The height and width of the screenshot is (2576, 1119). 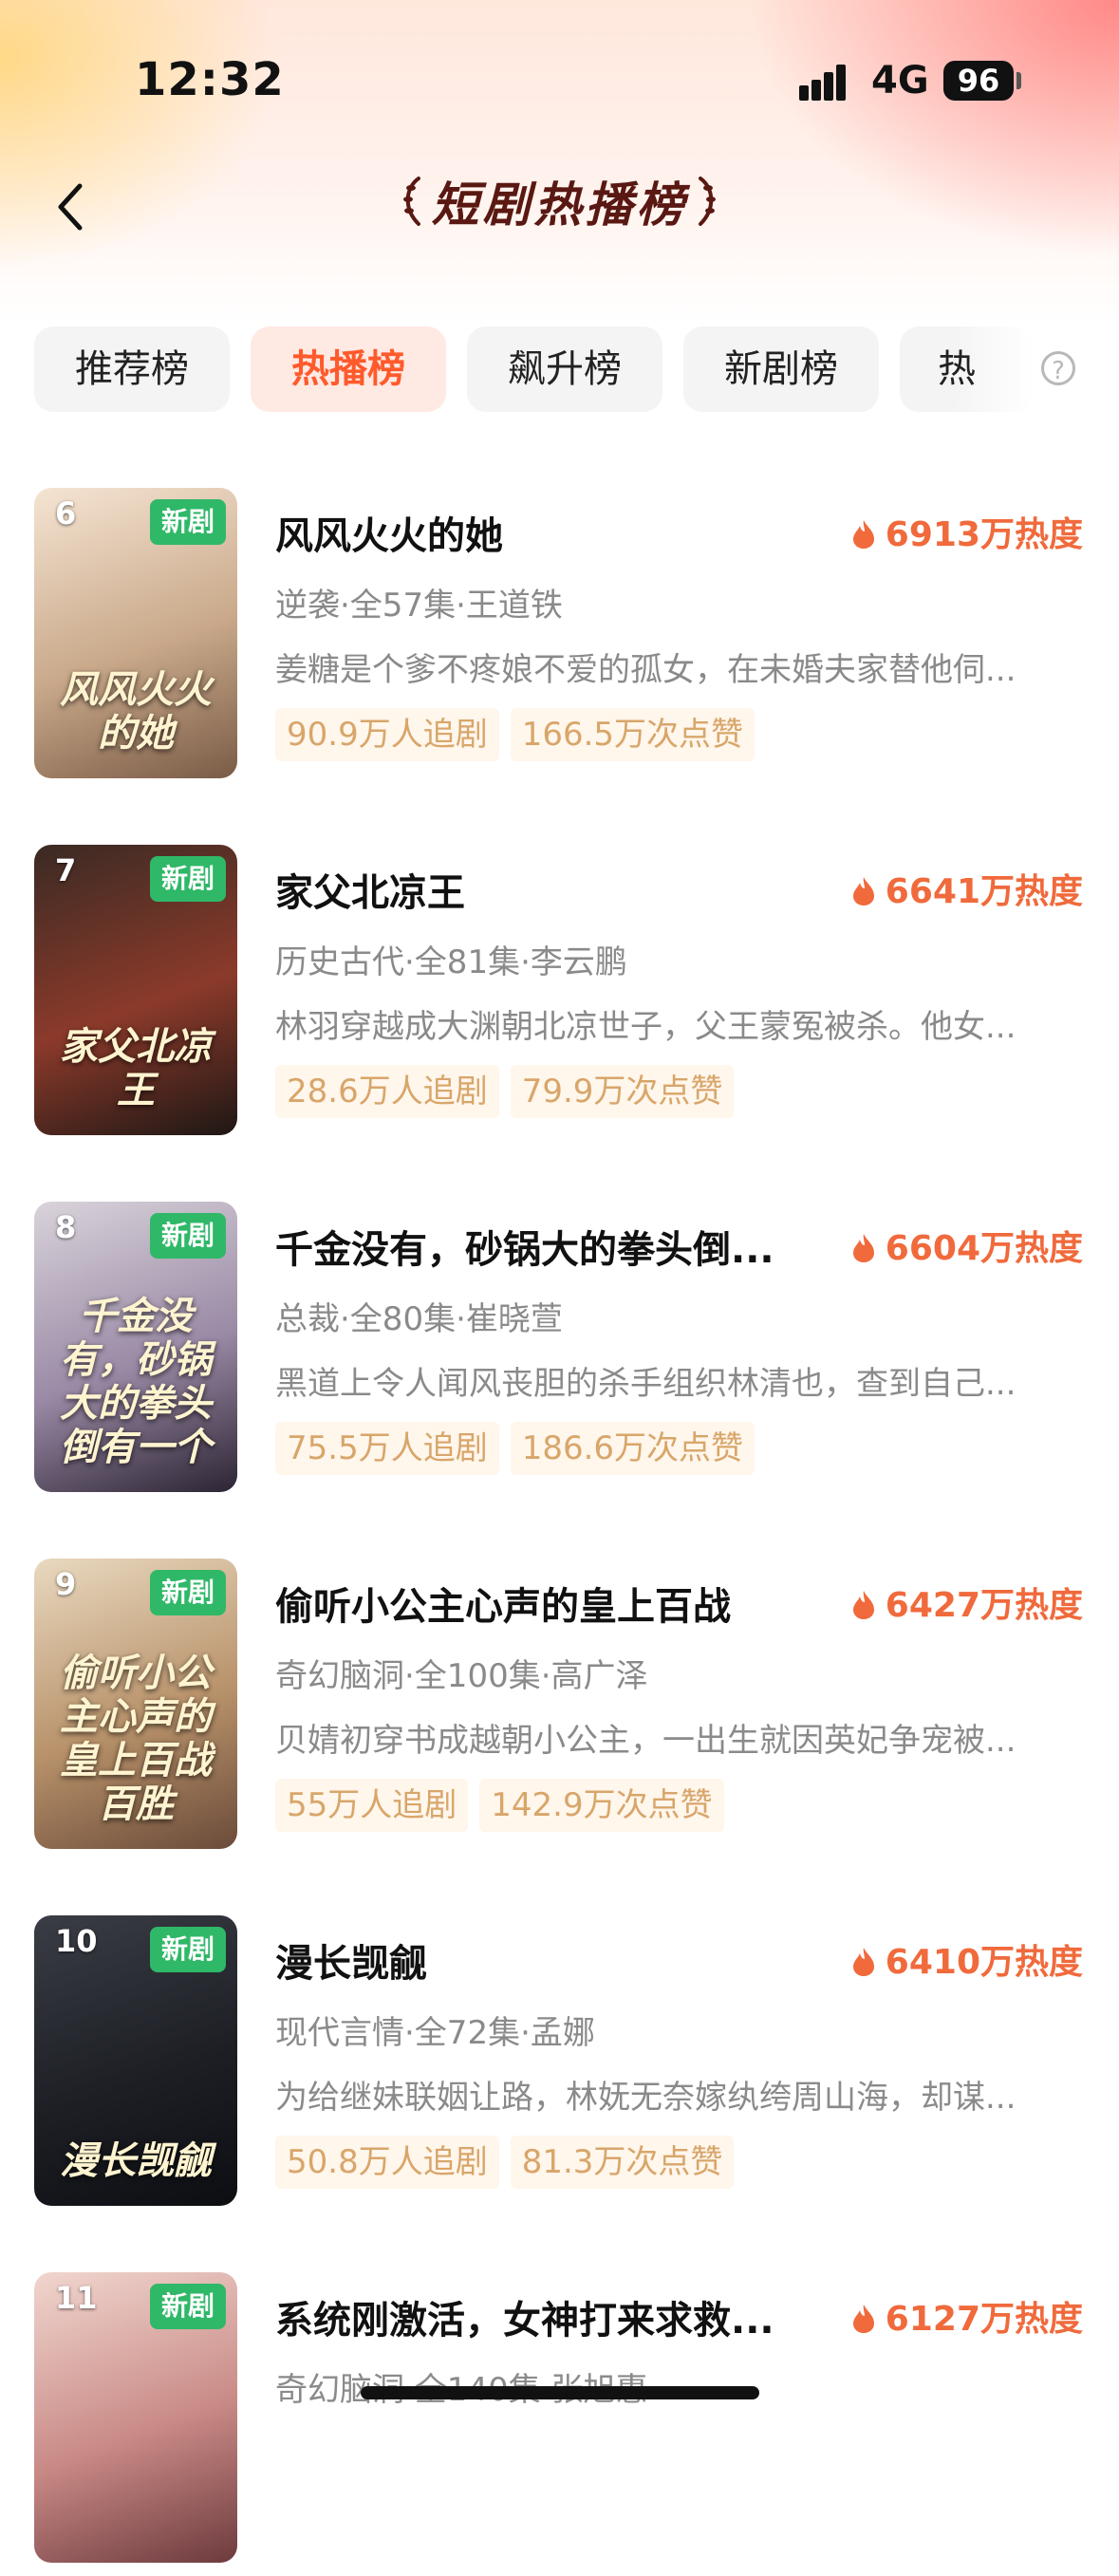 I want to click on stats: 28.6万人追剧 79.9万次点赞, so click(x=510, y=1091).